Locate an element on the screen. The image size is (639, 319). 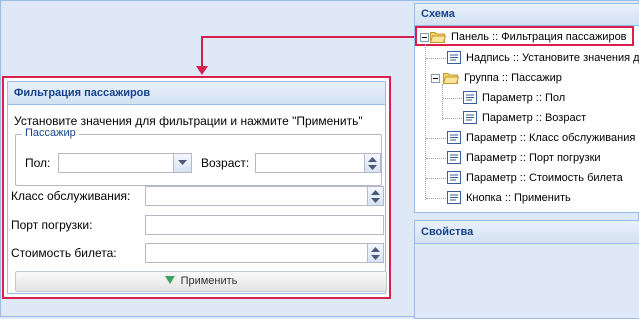
gender-label: Пол: is located at coordinates (38, 163).